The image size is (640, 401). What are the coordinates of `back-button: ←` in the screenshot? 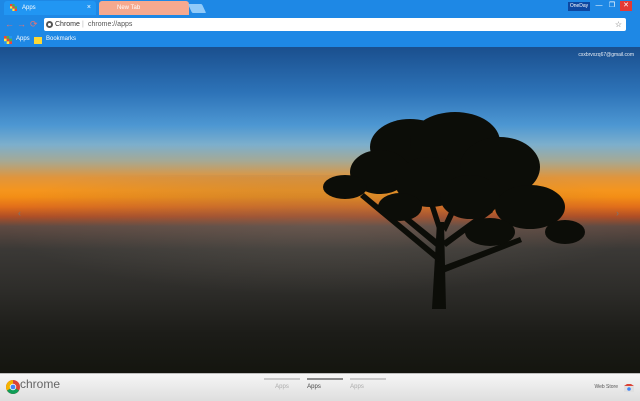 It's located at (9, 24).